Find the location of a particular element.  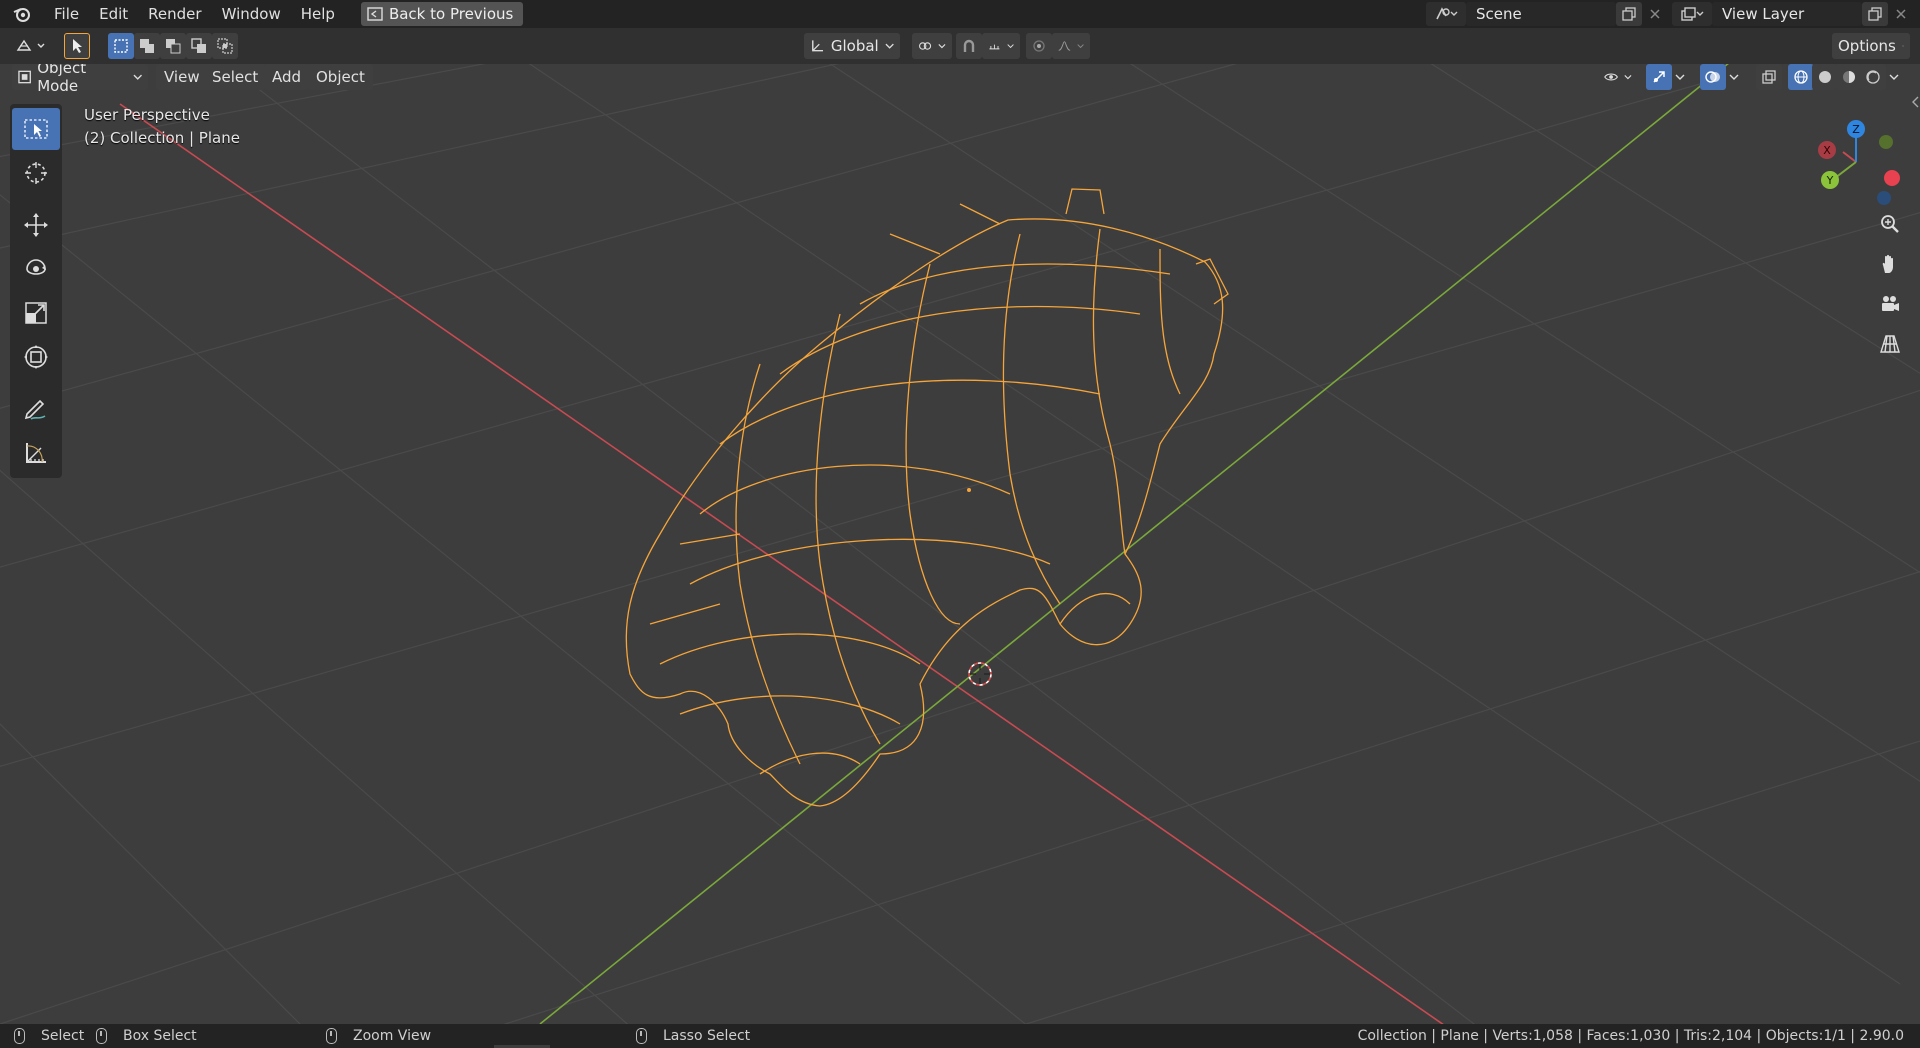

status-box-select-hint: Box Select is located at coordinates (146, 1036).